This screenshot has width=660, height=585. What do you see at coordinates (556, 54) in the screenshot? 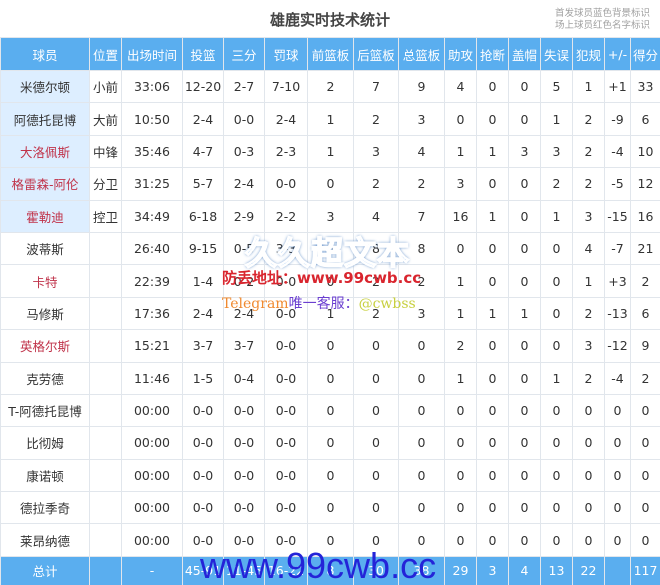
I see `column-header: 失误` at bounding box center [556, 54].